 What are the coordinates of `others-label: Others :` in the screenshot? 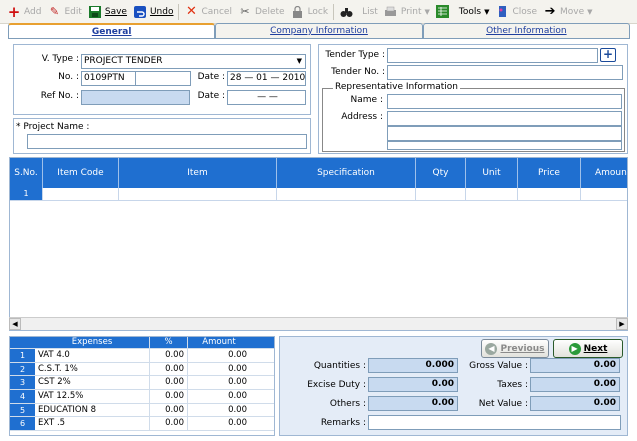 It's located at (347, 404).